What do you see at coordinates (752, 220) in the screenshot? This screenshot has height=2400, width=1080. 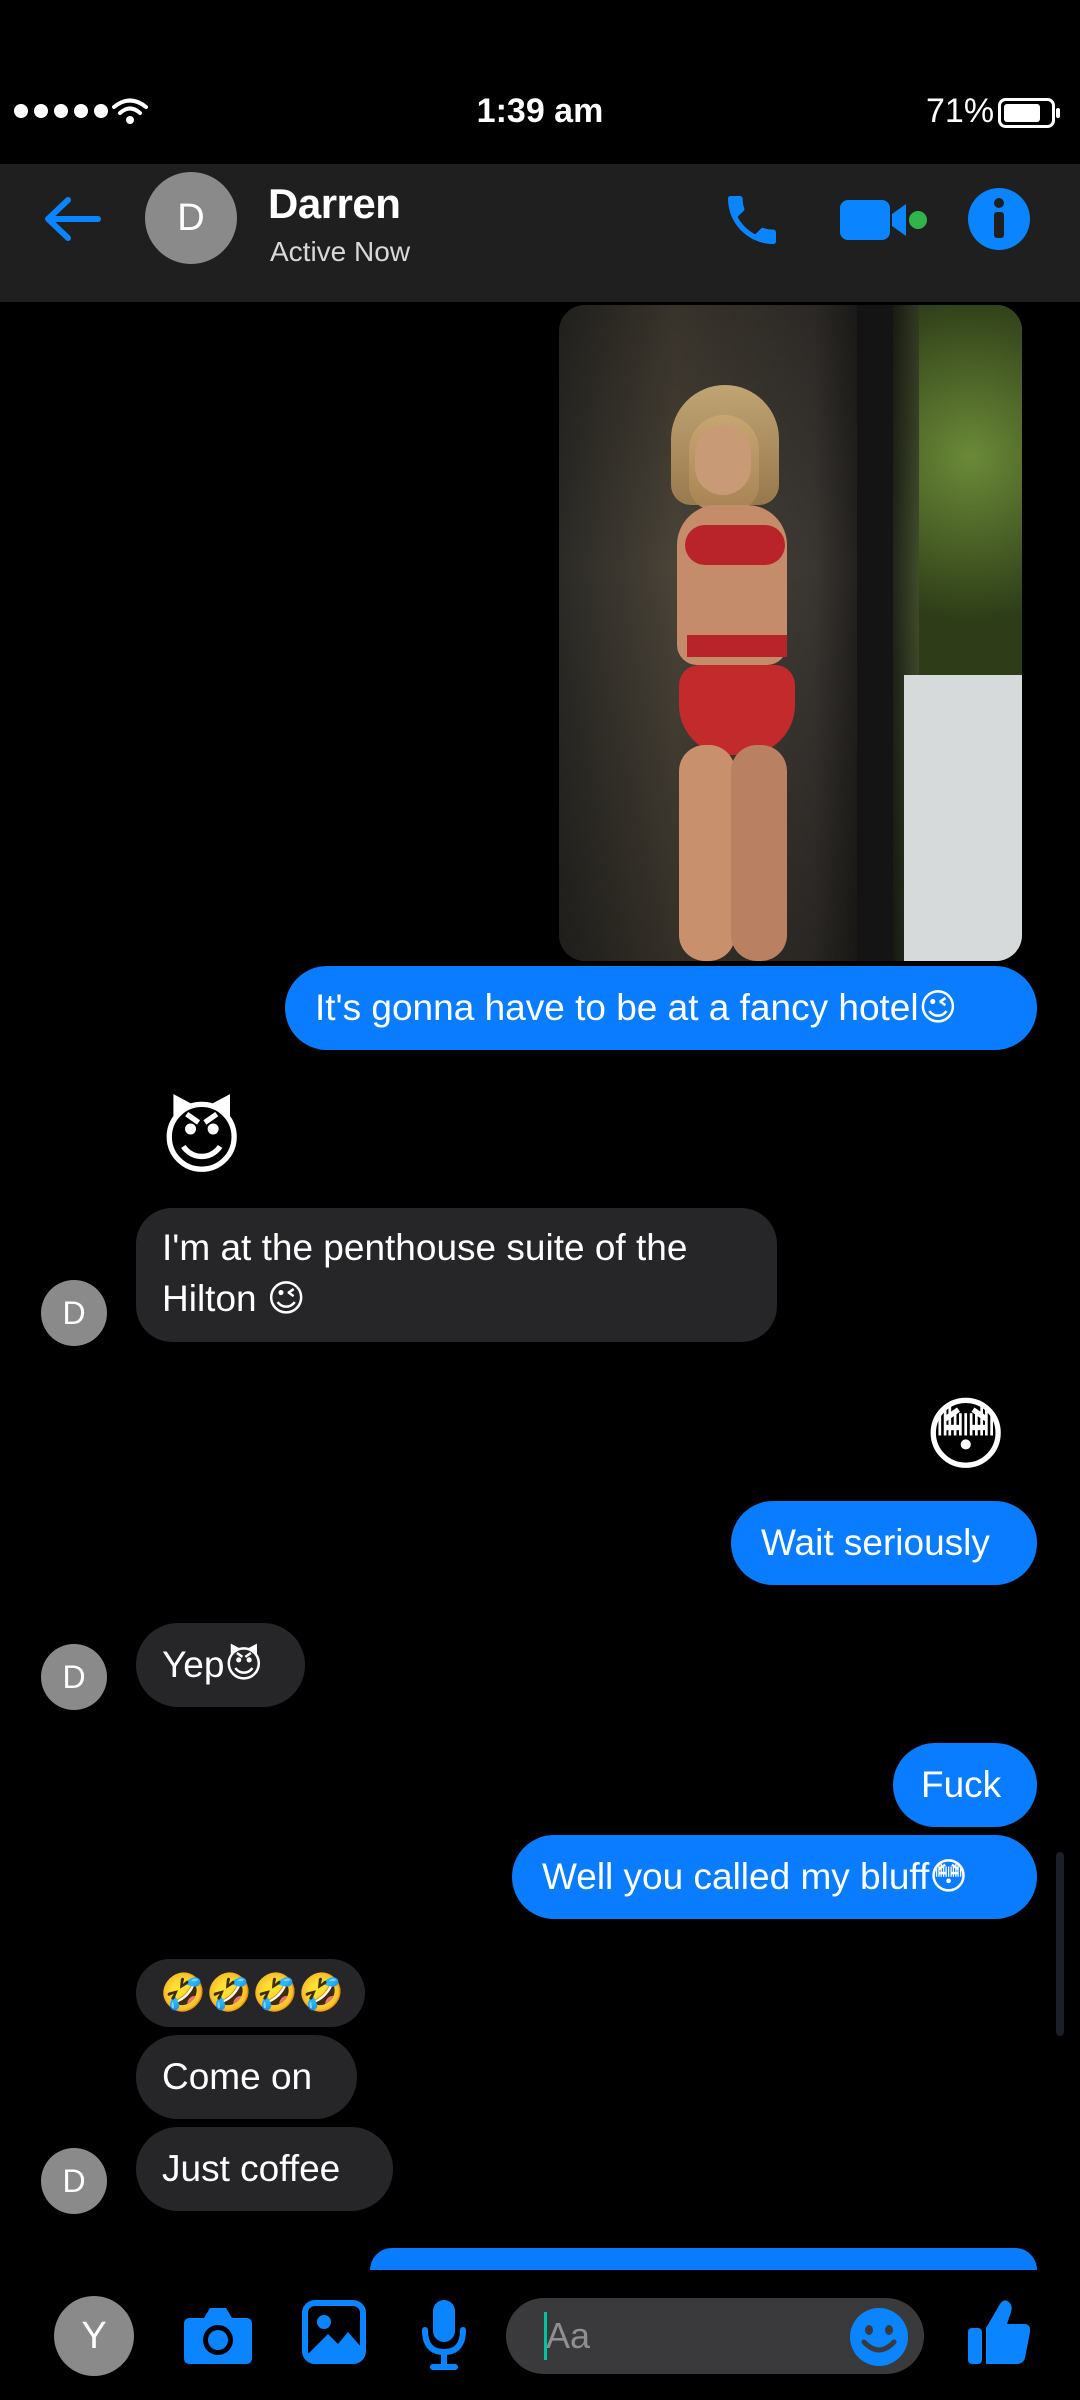 I see `phone-icon` at bounding box center [752, 220].